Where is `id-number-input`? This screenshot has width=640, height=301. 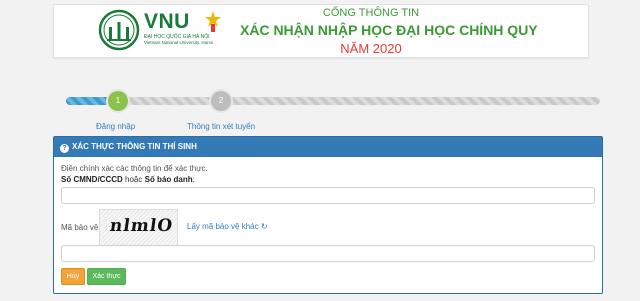 id-number-input is located at coordinates (328, 195).